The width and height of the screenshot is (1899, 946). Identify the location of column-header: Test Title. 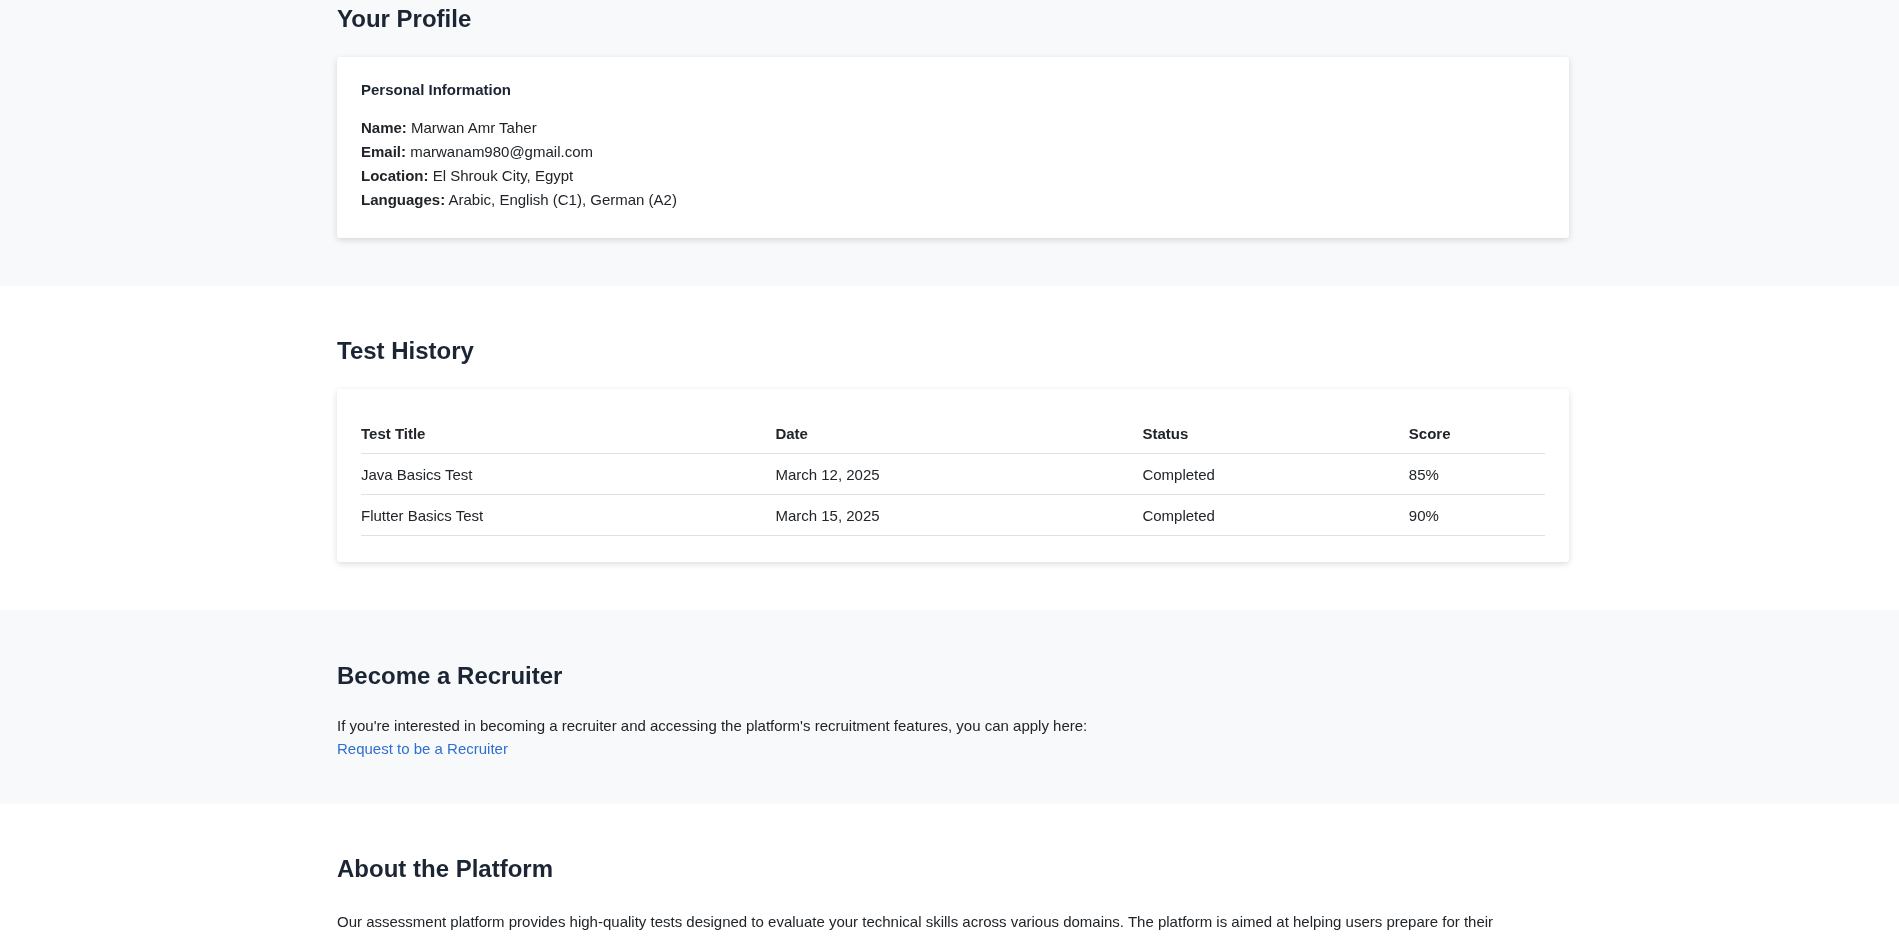
(568, 433).